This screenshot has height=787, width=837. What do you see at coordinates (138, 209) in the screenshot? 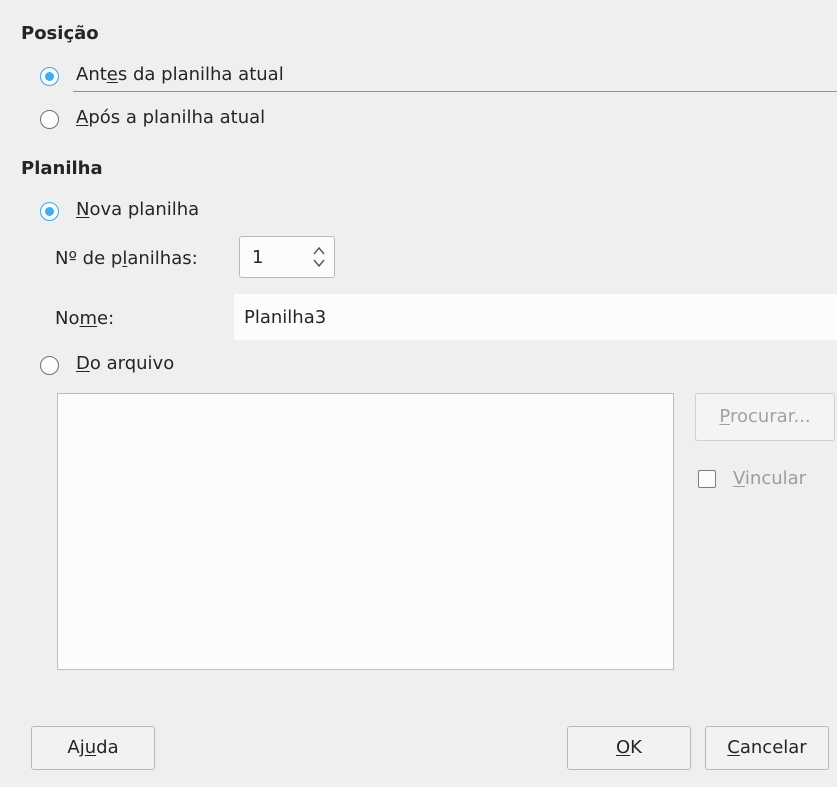
I see `radio-new-sheet-label: Nova planilha` at bounding box center [138, 209].